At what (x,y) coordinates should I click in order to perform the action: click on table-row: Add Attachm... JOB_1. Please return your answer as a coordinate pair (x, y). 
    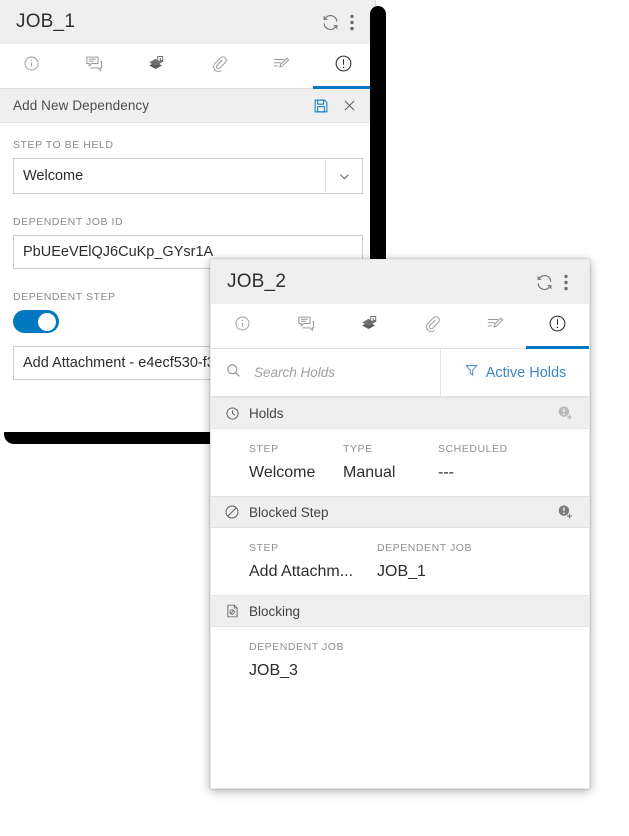
    Looking at the image, I should click on (419, 572).